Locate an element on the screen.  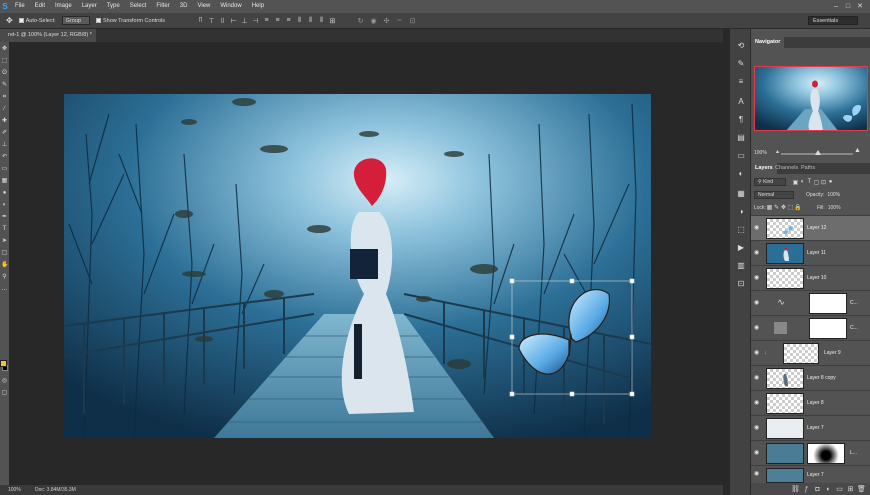
new-layer-icon: ⊞ is located at coordinates (850, 489).